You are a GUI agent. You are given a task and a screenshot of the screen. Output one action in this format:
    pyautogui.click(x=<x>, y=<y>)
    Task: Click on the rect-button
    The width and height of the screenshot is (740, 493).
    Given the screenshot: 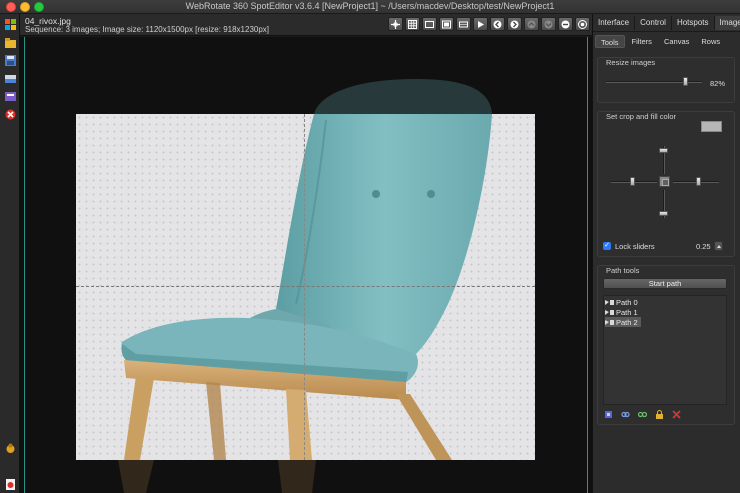 What is the action you would take?
    pyautogui.click(x=446, y=24)
    